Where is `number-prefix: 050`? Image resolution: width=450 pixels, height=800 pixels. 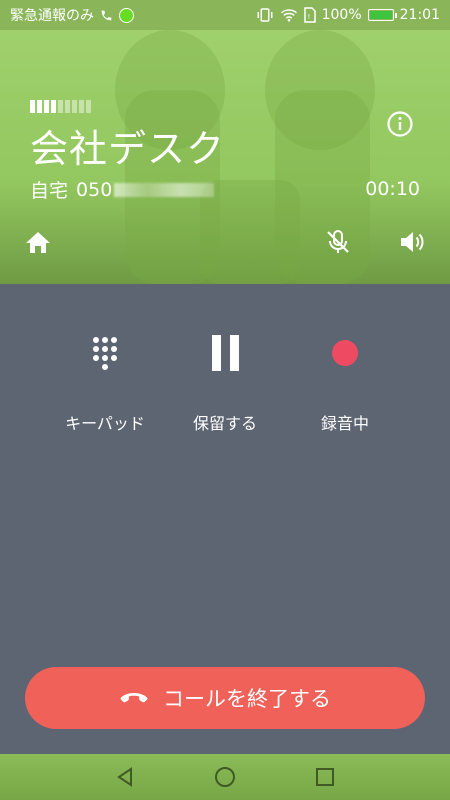
number-prefix: 050 is located at coordinates (94, 189).